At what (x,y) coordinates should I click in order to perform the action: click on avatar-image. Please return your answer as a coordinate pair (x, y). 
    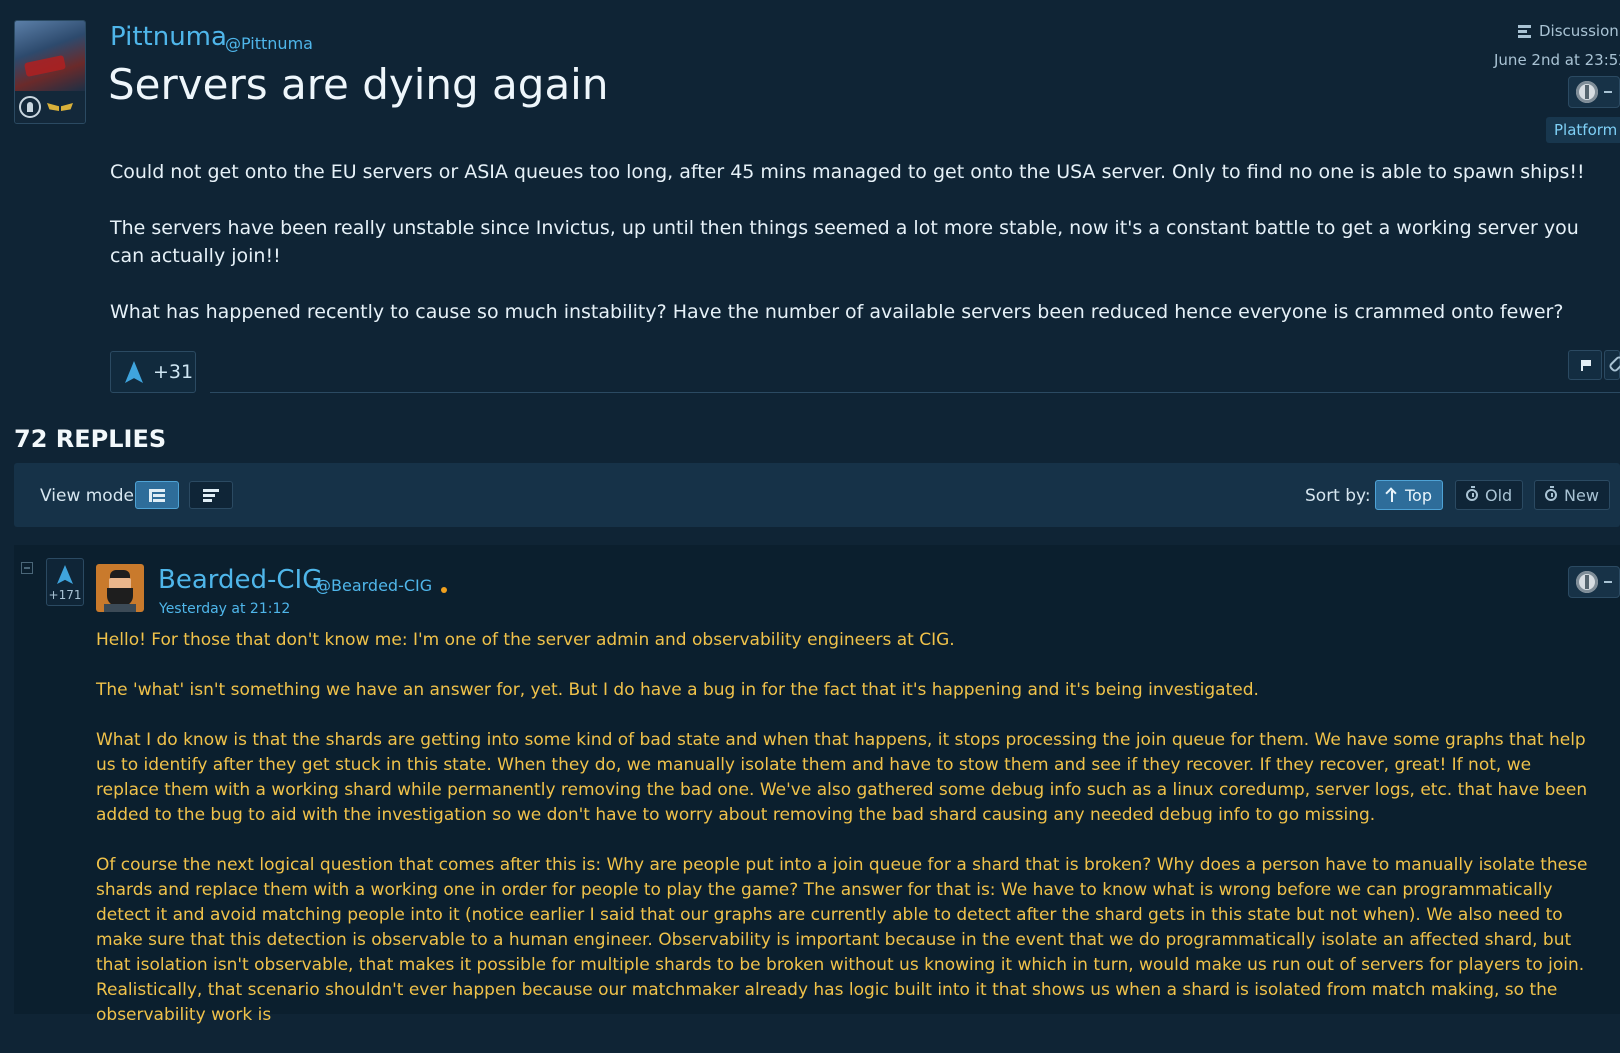
    Looking at the image, I should click on (50, 56).